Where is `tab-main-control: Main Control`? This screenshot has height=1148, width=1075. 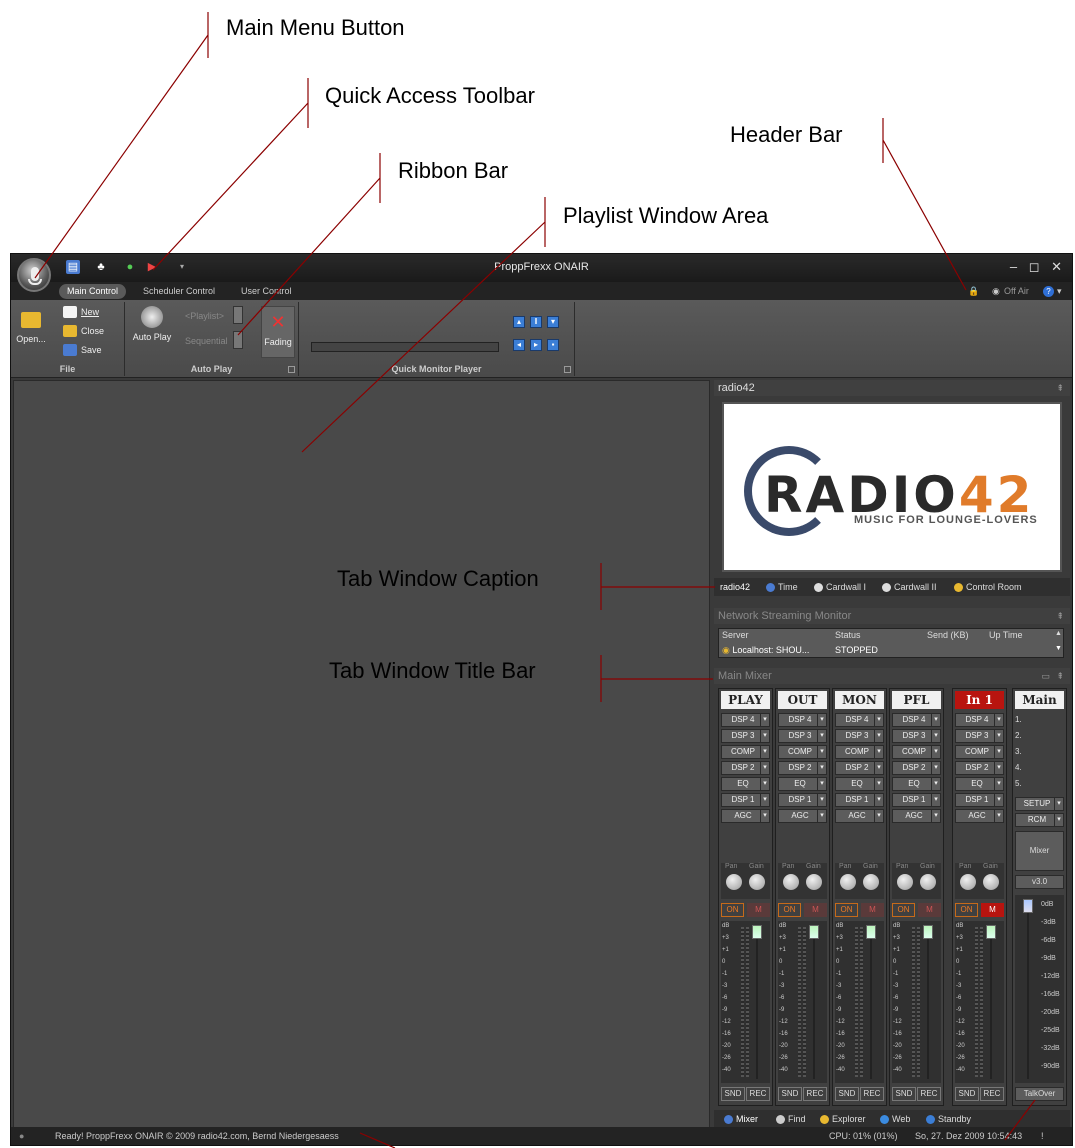 tab-main-control: Main Control is located at coordinates (93, 291).